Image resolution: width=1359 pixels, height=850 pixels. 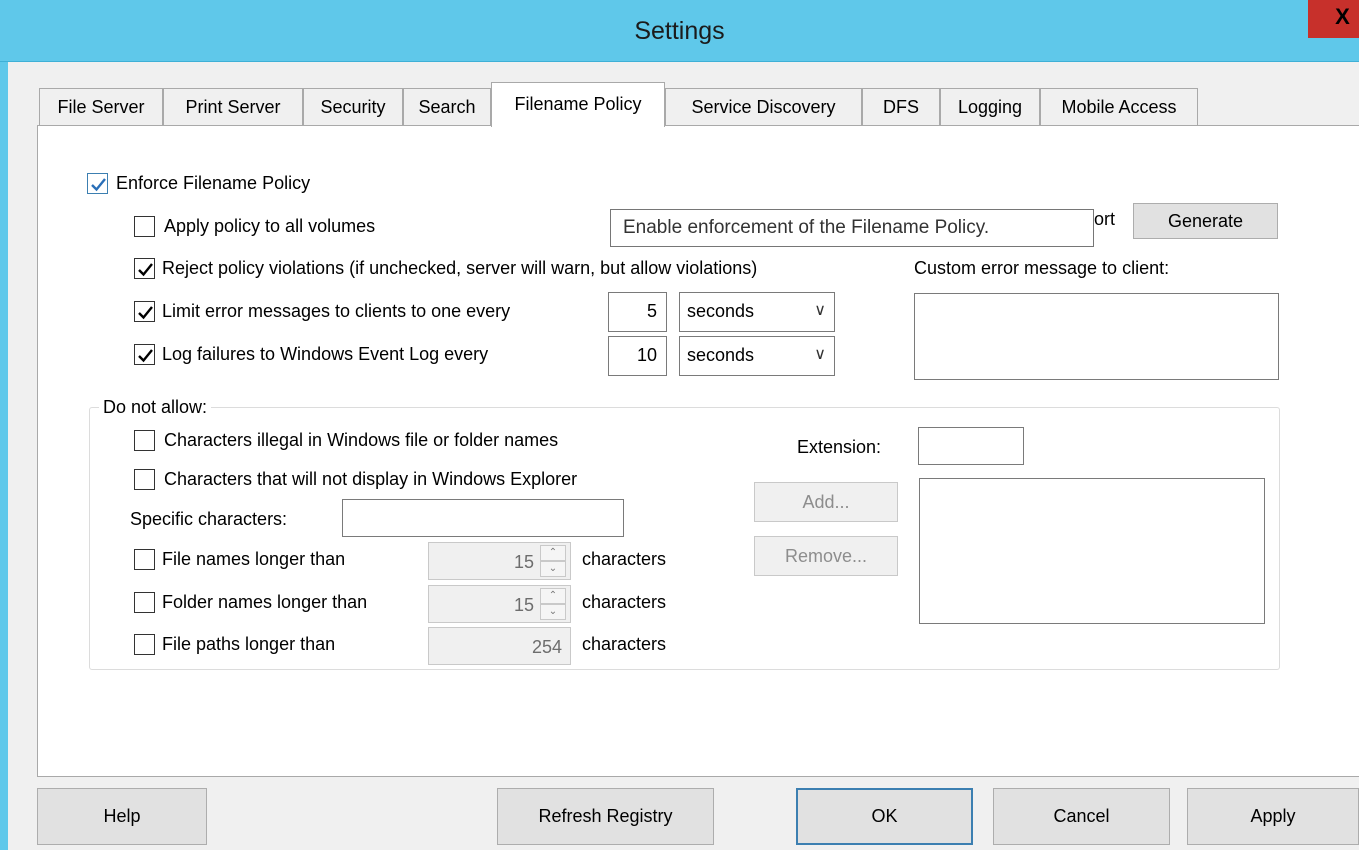 What do you see at coordinates (97, 183) in the screenshot?
I see `enforce-policy-checkbox` at bounding box center [97, 183].